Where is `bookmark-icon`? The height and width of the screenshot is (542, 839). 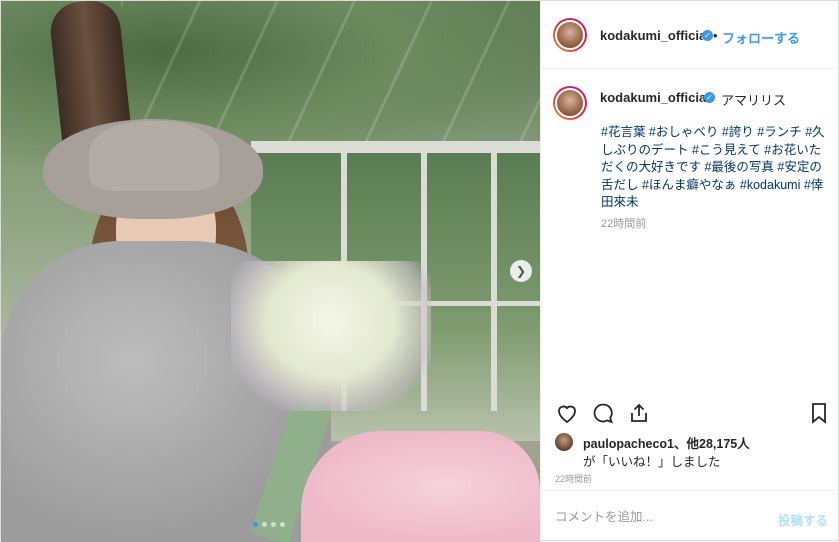
bookmark-icon is located at coordinates (819, 413).